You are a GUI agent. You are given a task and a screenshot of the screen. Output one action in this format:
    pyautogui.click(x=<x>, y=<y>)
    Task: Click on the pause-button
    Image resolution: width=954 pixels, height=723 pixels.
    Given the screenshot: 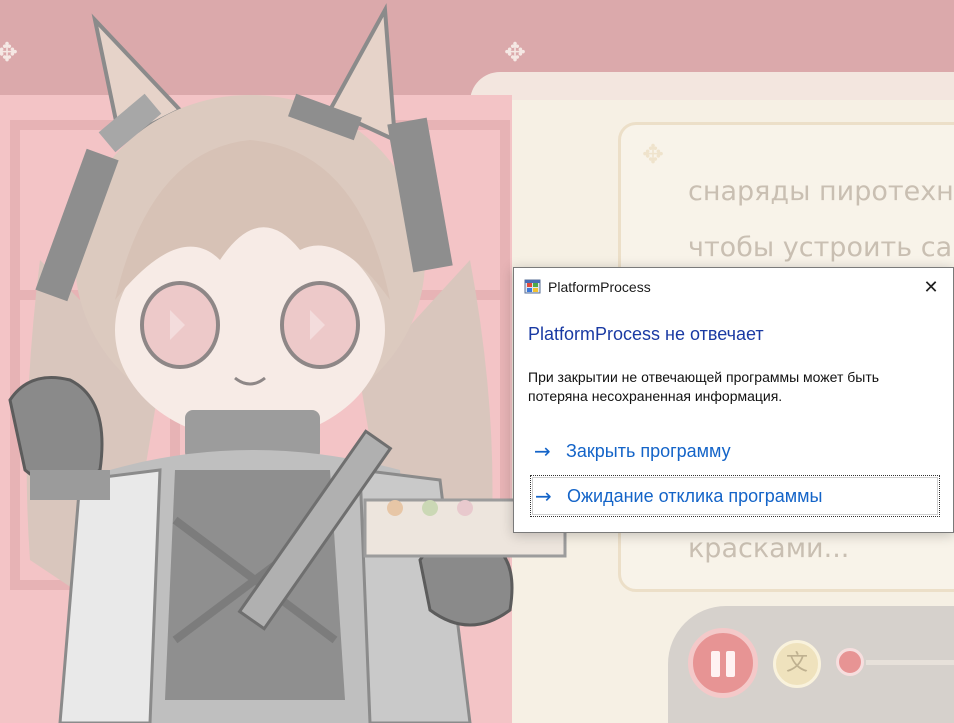 What is the action you would take?
    pyautogui.click(x=723, y=663)
    